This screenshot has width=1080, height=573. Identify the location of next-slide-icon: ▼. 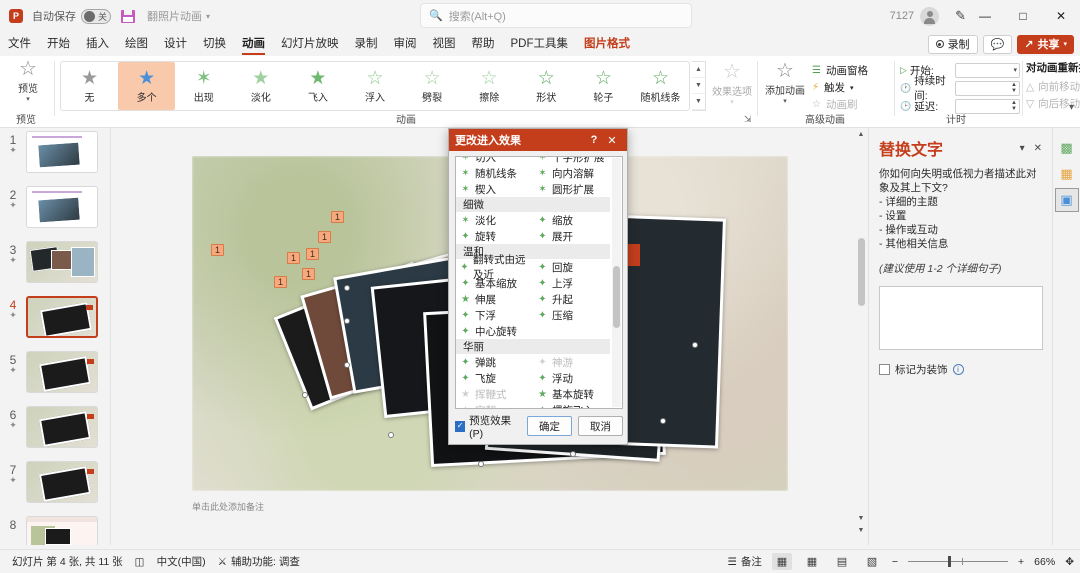
(861, 530).